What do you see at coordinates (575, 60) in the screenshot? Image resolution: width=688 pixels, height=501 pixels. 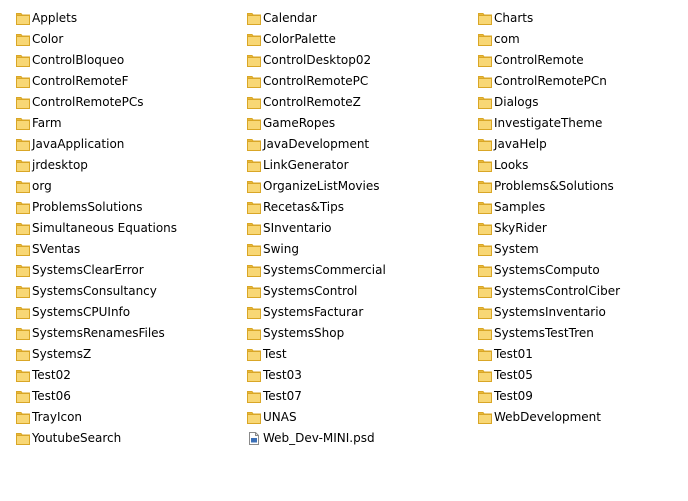 I see `folder-item: ControlRemote` at bounding box center [575, 60].